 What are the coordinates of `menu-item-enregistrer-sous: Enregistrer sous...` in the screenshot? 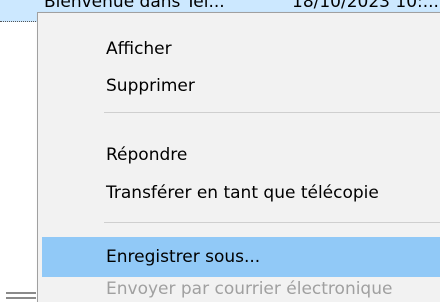 It's located at (241, 257).